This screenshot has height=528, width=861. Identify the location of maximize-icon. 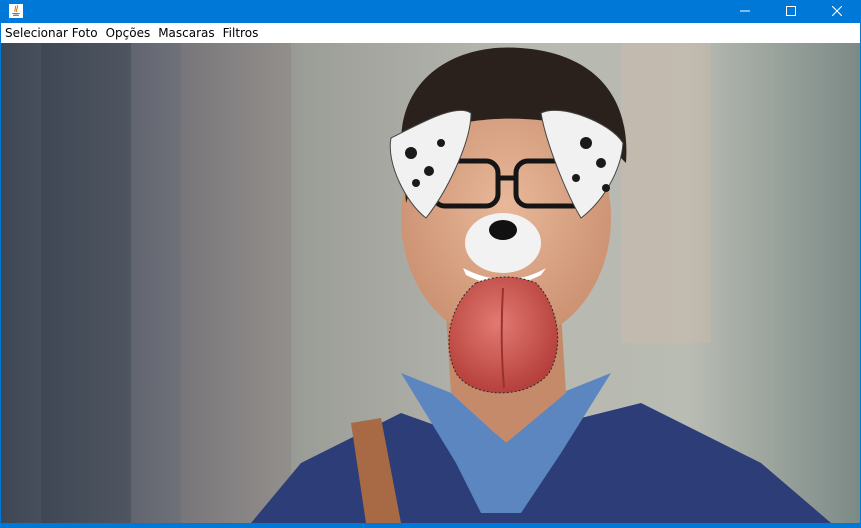
(791, 11).